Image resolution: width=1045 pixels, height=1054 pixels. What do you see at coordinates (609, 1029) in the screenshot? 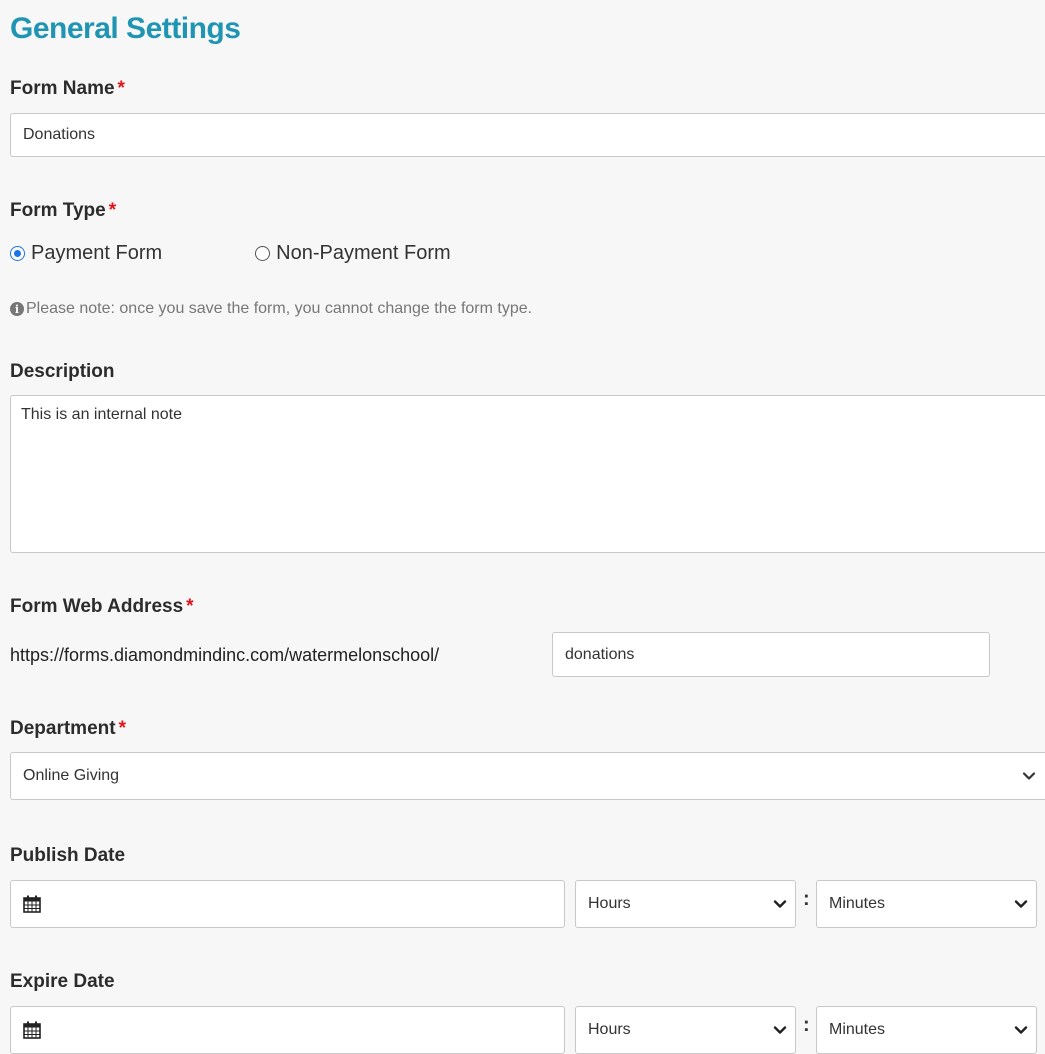
I see `expire-hours-value: Hours` at bounding box center [609, 1029].